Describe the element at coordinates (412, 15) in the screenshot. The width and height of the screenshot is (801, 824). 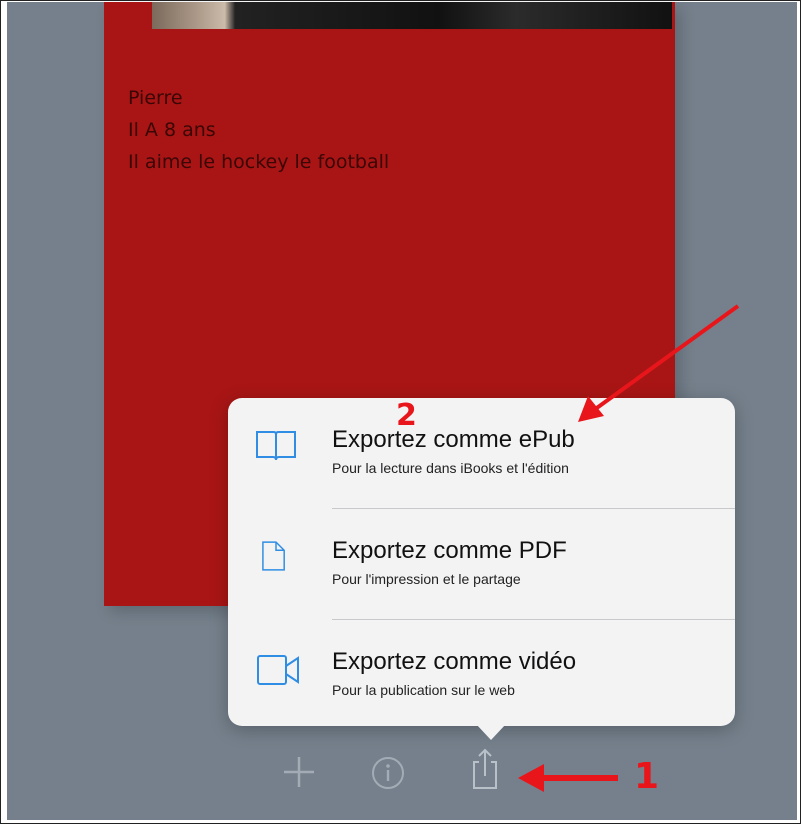
I see `page-photo` at that location.